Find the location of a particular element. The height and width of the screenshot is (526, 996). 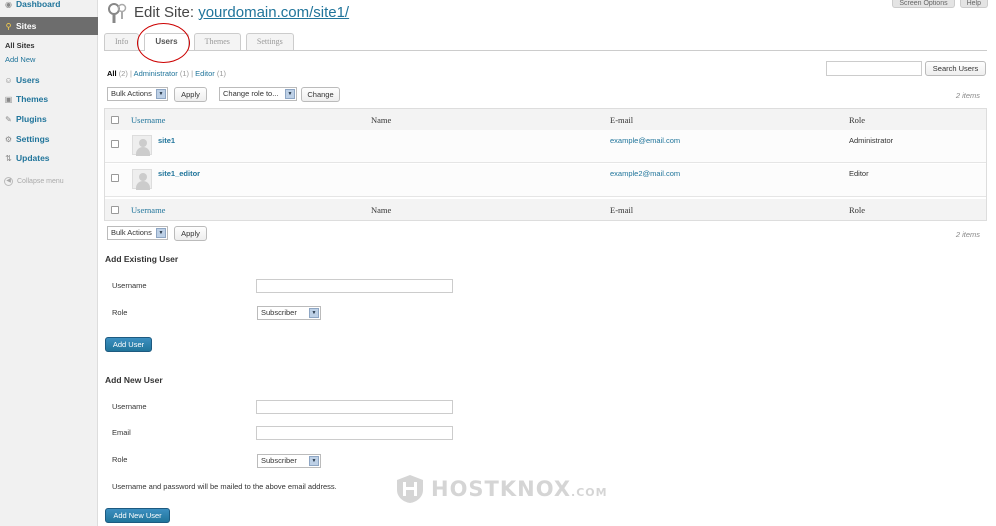

help-button: Help is located at coordinates (973, 4).